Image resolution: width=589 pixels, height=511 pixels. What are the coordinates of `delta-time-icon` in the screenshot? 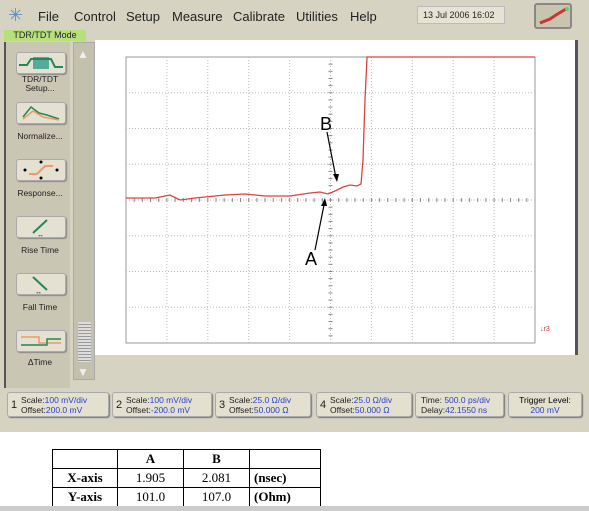 It's located at (41, 341).